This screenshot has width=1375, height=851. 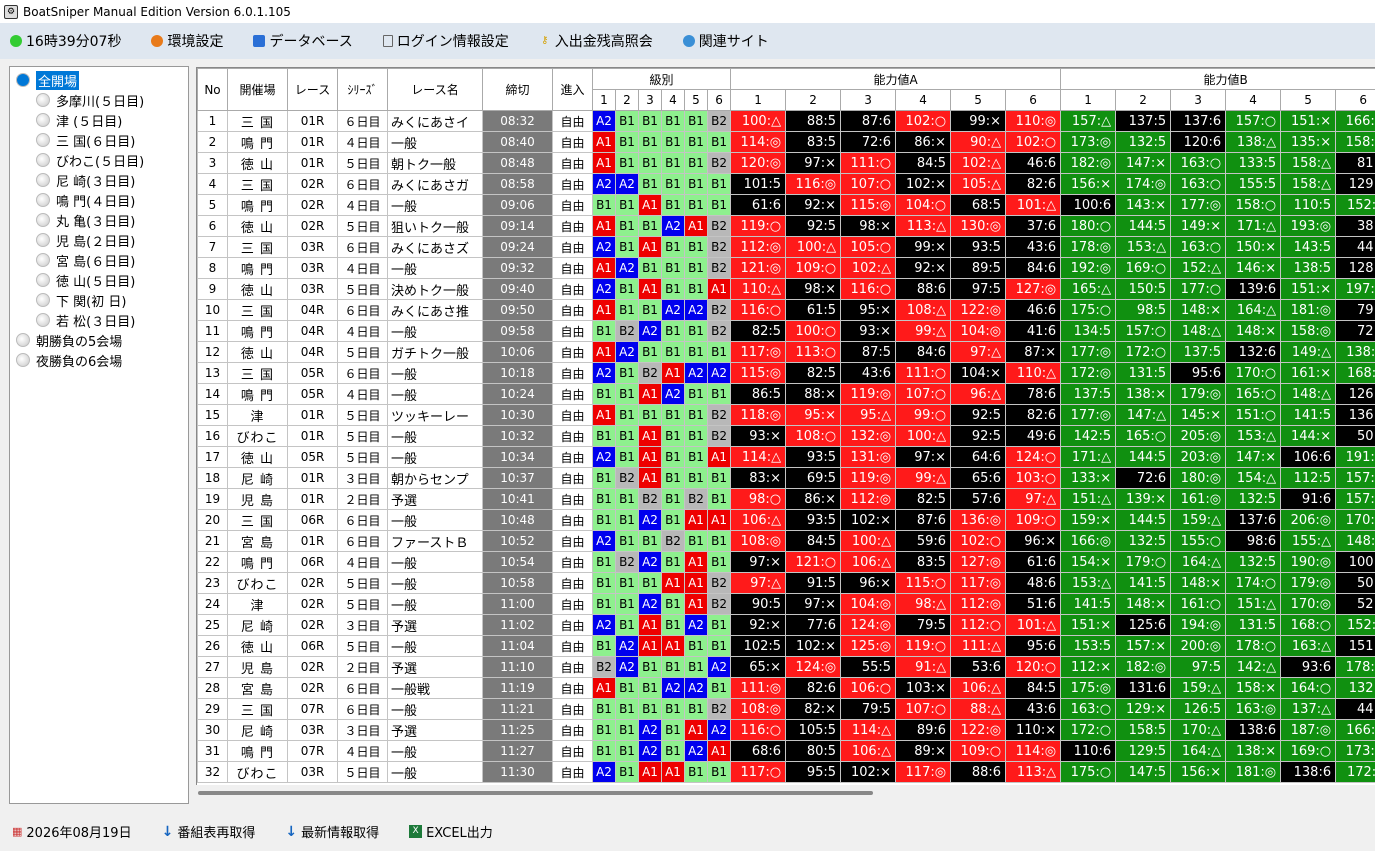 What do you see at coordinates (99, 80) in the screenshot?
I see `tree-root-all-venues: 全開場` at bounding box center [99, 80].